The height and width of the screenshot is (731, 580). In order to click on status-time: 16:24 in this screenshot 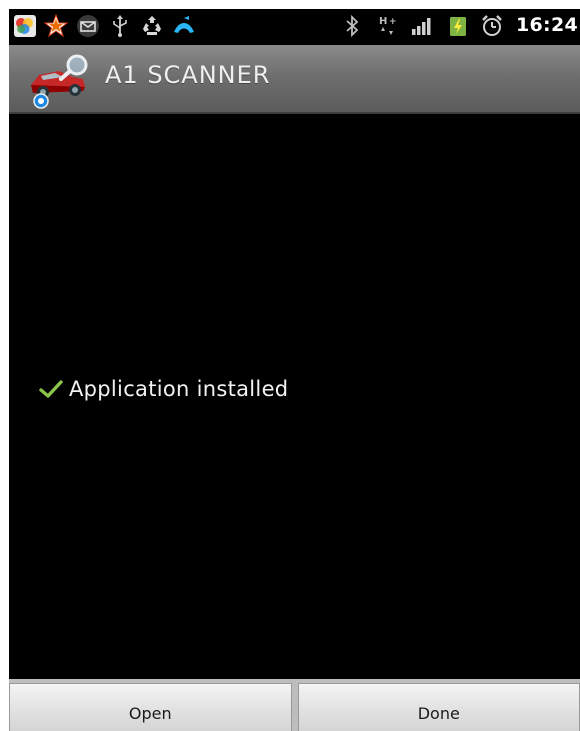, I will do `click(547, 25)`.